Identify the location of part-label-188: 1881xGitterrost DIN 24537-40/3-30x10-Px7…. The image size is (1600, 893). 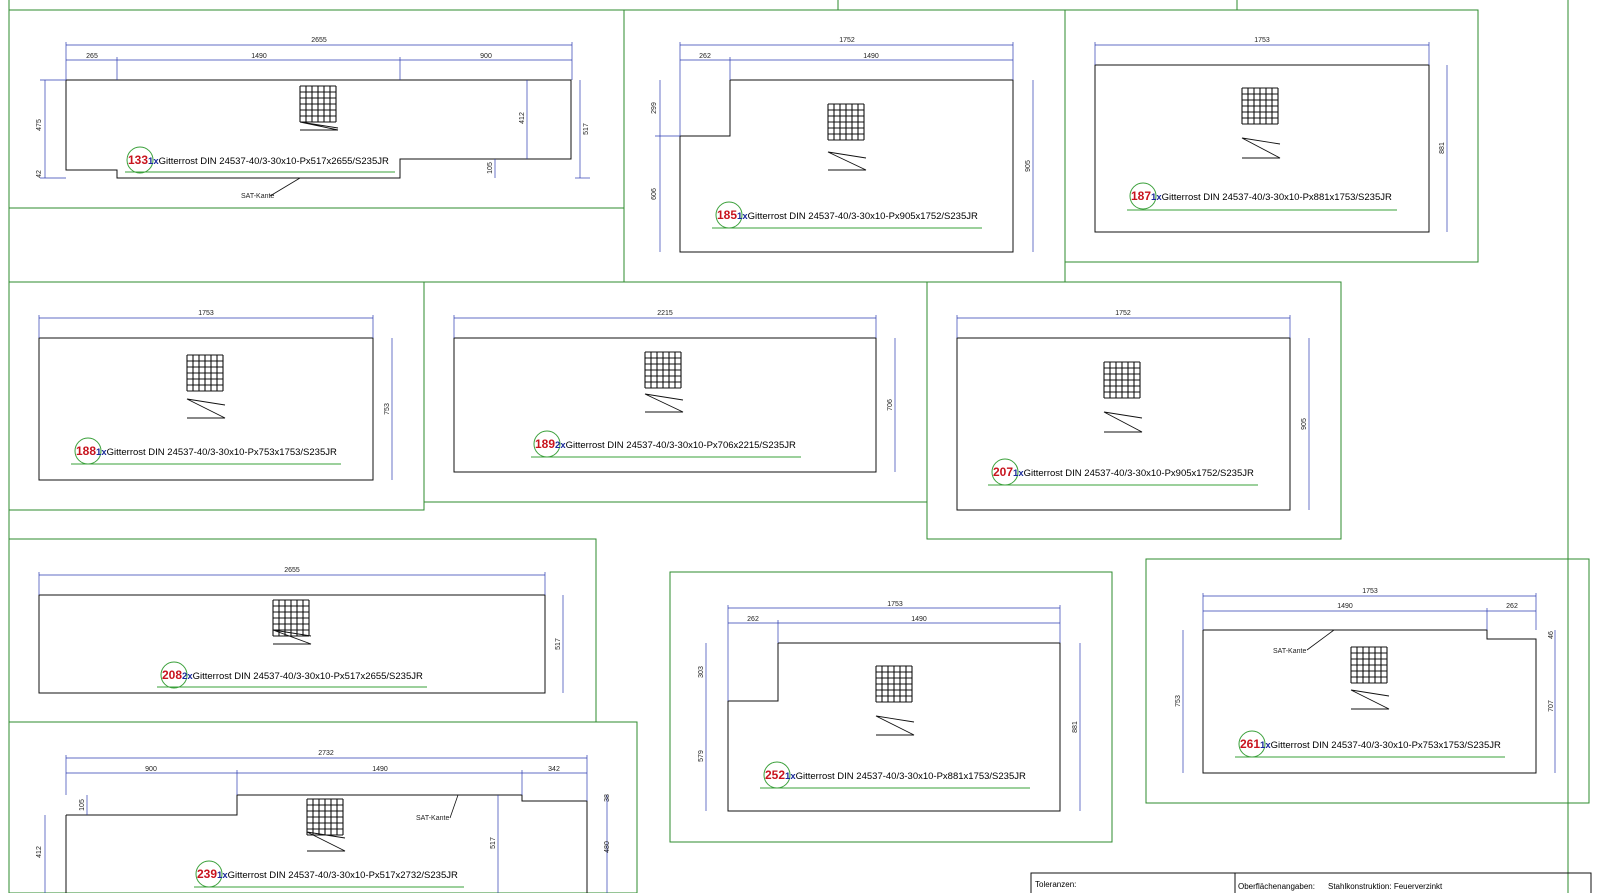
(206, 451).